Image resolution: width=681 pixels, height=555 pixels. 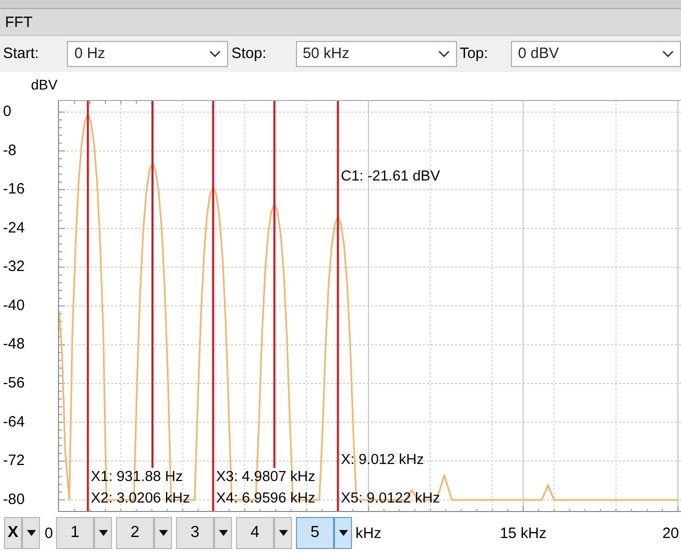 I want to click on axis-label: -48, so click(x=14, y=344).